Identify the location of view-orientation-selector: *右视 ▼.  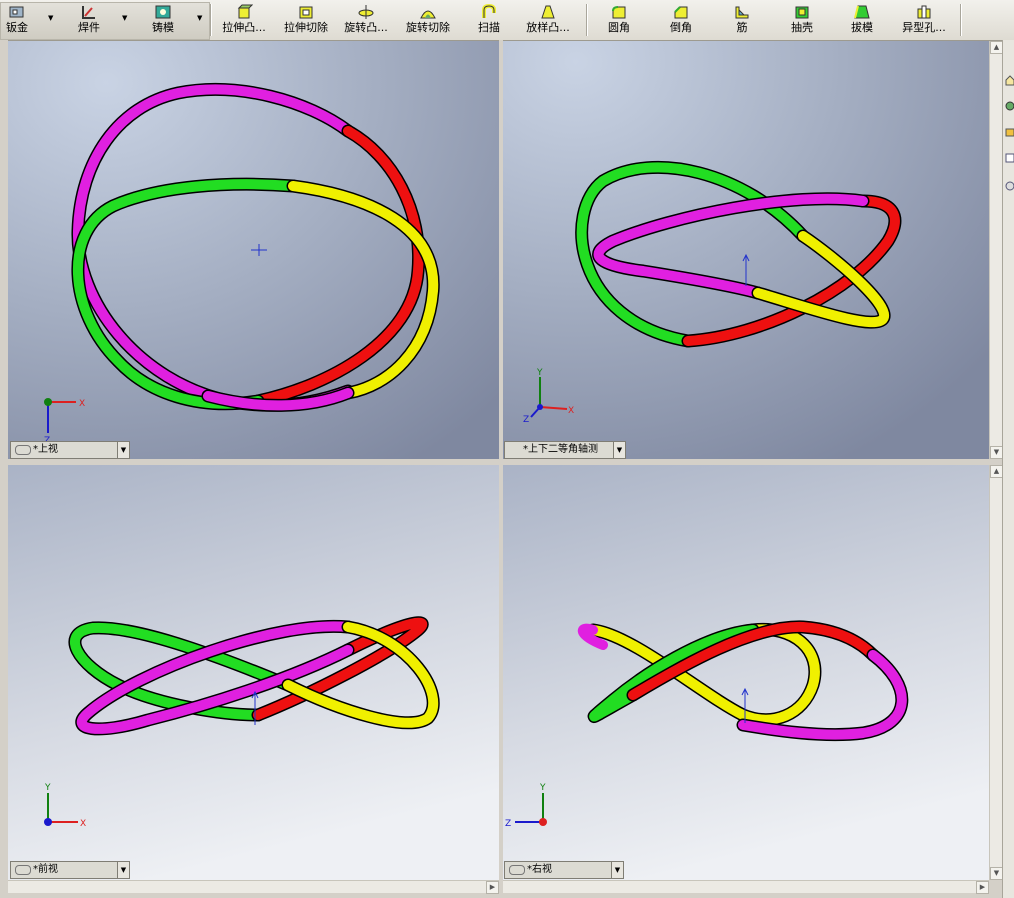
(564, 870).